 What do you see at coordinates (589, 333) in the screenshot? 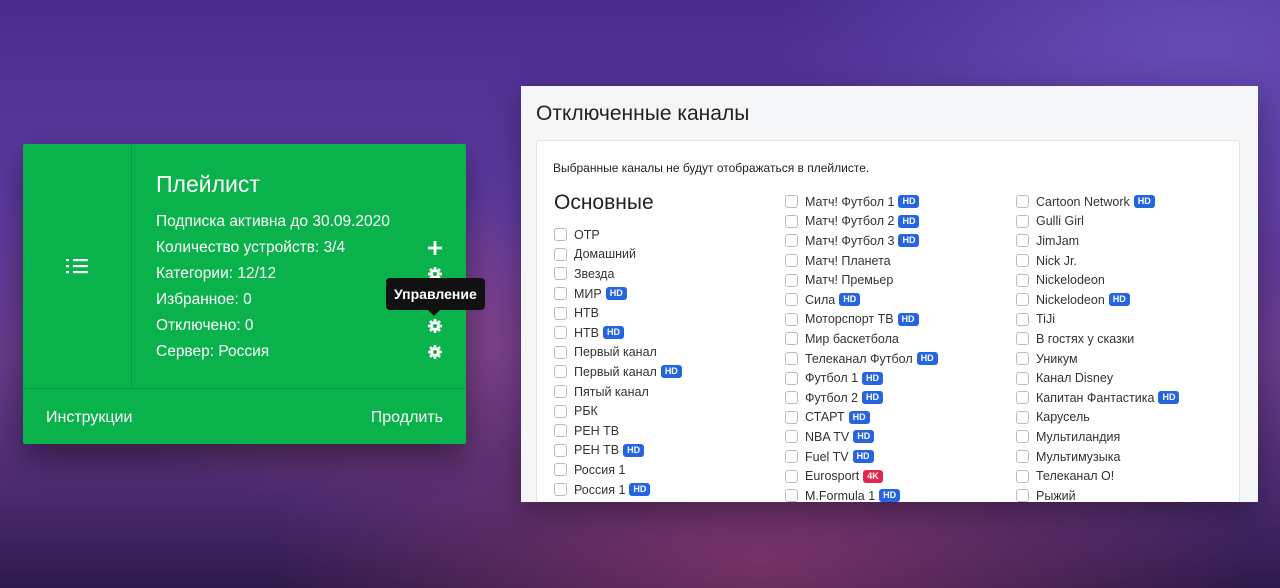
I see `channel-item: НТВ HD` at bounding box center [589, 333].